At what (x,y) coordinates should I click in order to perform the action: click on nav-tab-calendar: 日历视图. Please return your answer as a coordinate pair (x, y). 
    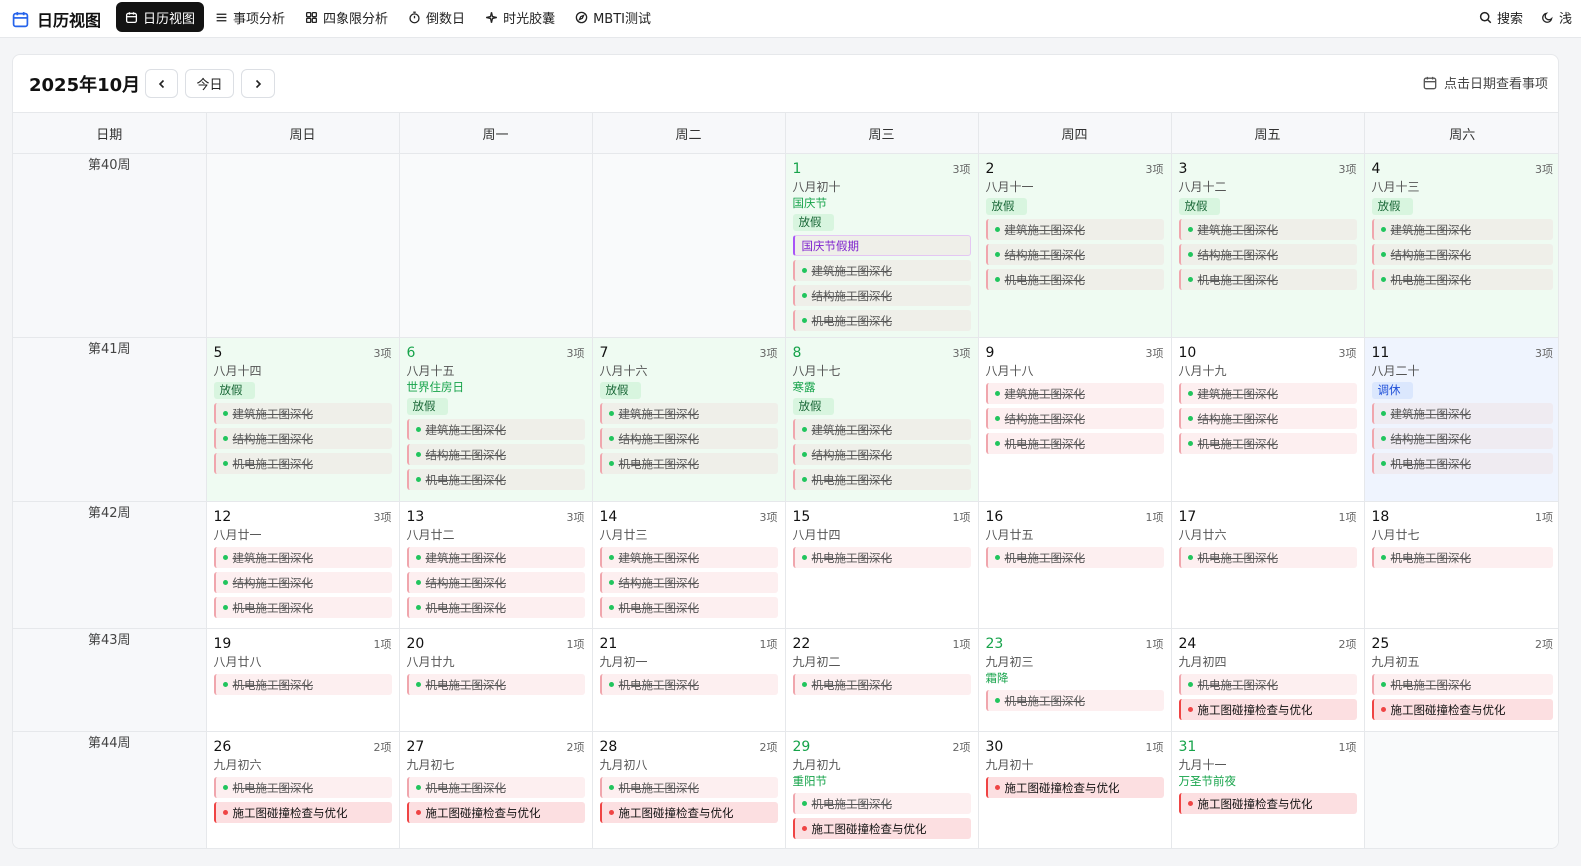
    Looking at the image, I should click on (160, 17).